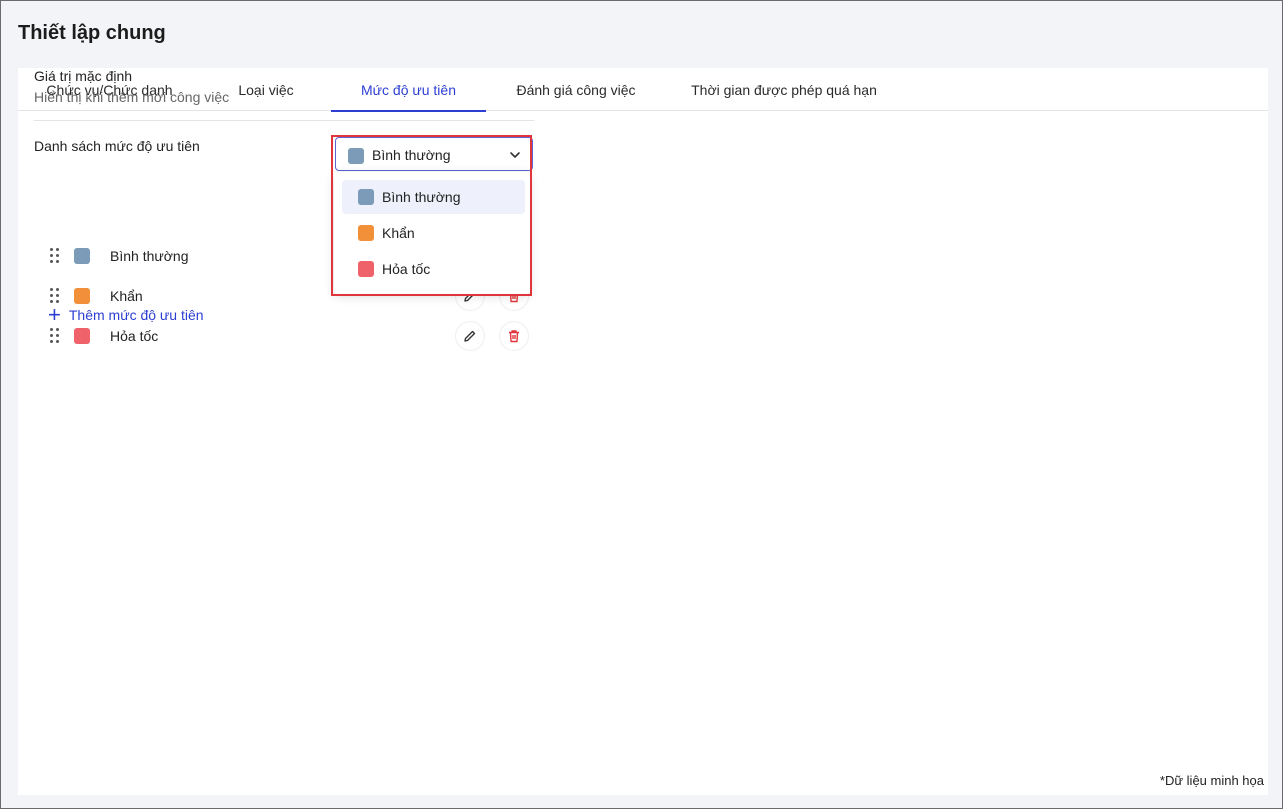  Describe the element at coordinates (134, 336) in the screenshot. I see `priority-label: Hỏa tốc` at that location.